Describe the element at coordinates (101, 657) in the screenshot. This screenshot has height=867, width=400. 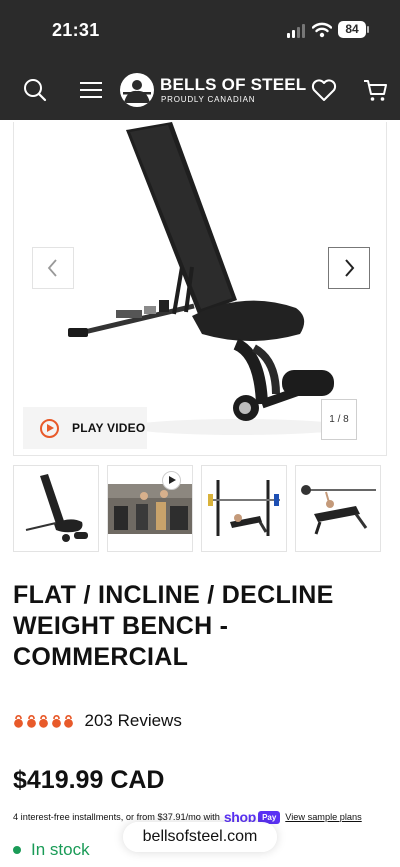
I see `product-title-line: COMMERCIAL` at that location.